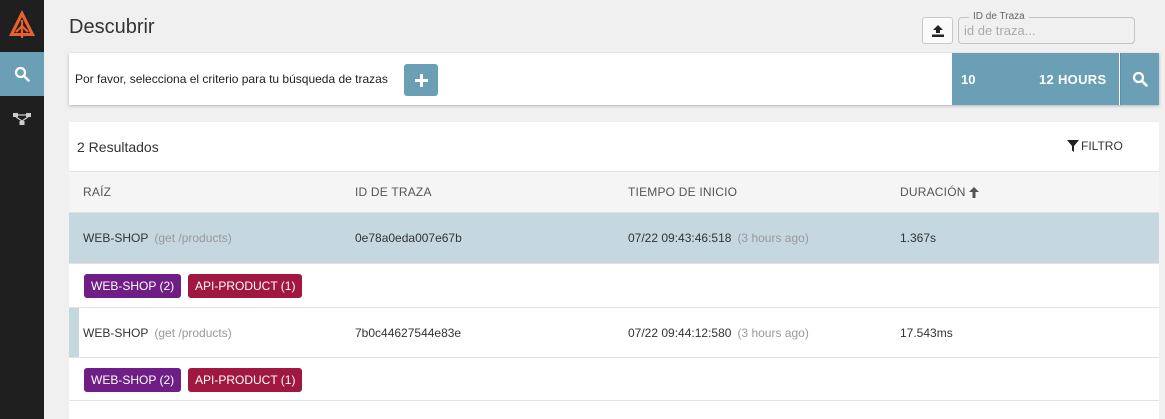  I want to click on start-time: 07/22 09:44:12:580, so click(680, 333).